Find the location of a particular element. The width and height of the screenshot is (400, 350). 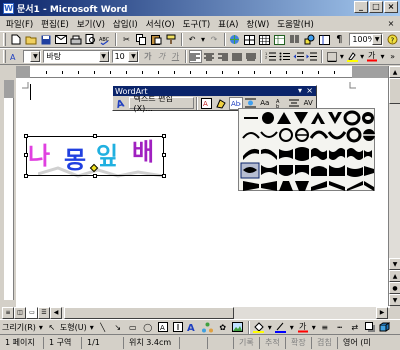

shape-arch-up is located at coordinates (251, 135).